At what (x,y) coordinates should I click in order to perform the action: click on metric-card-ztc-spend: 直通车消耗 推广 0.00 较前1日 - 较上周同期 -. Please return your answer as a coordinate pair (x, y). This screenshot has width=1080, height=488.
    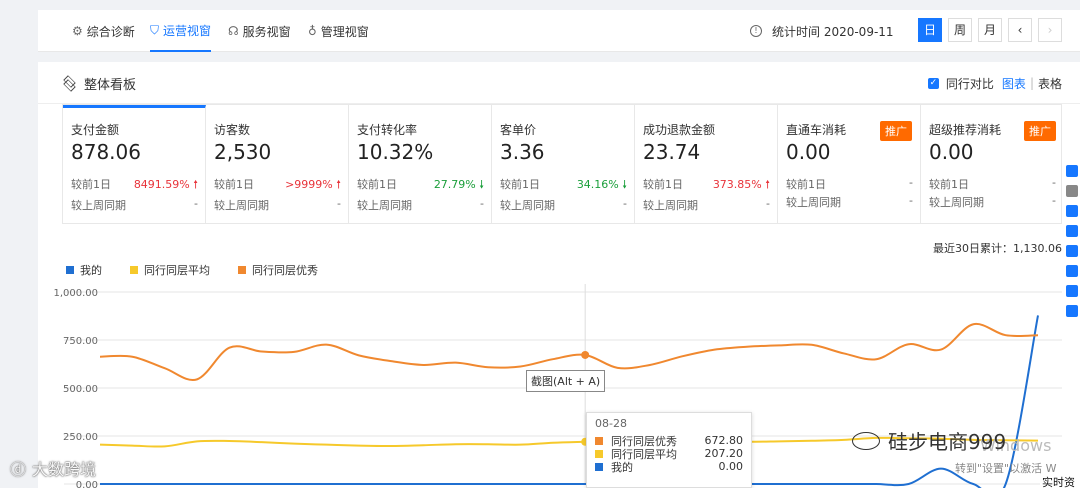
    Looking at the image, I should click on (849, 164).